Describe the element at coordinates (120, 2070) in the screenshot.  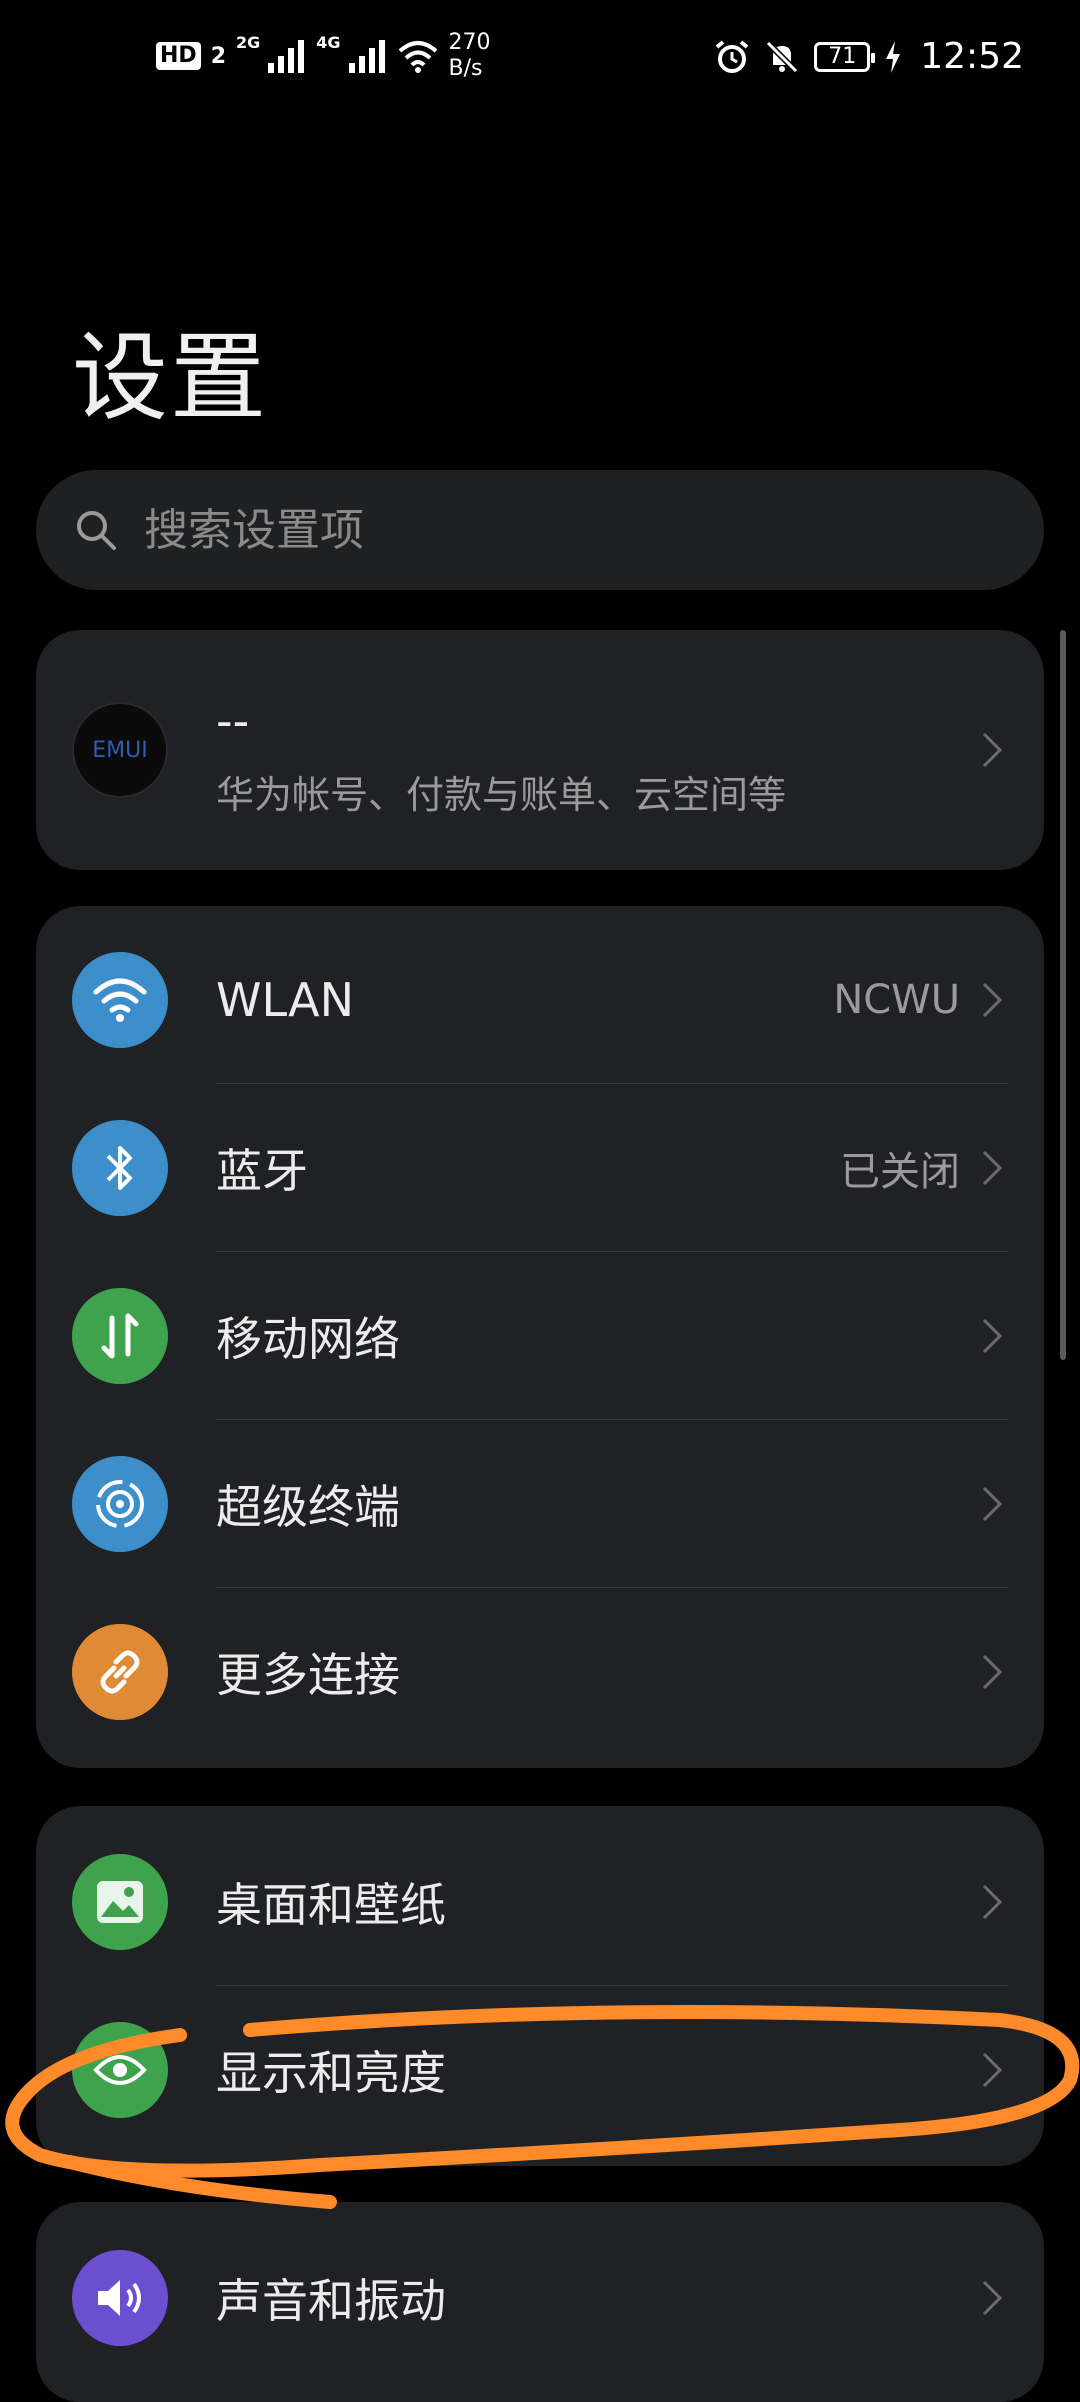
I see `eye-icon` at that location.